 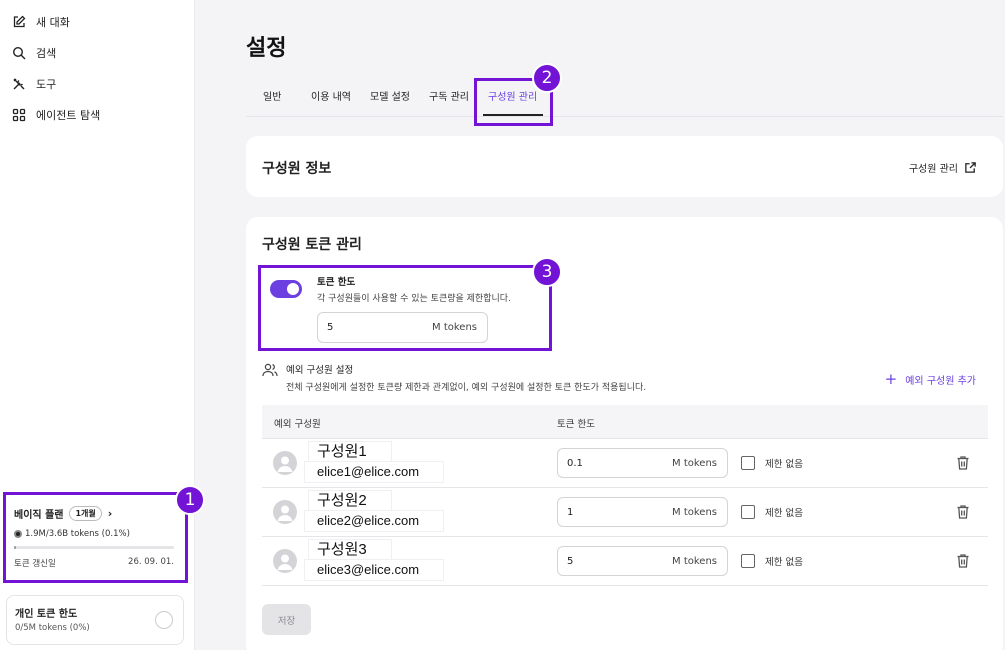 I want to click on sidebar-item-label: 도구, so click(x=46, y=84).